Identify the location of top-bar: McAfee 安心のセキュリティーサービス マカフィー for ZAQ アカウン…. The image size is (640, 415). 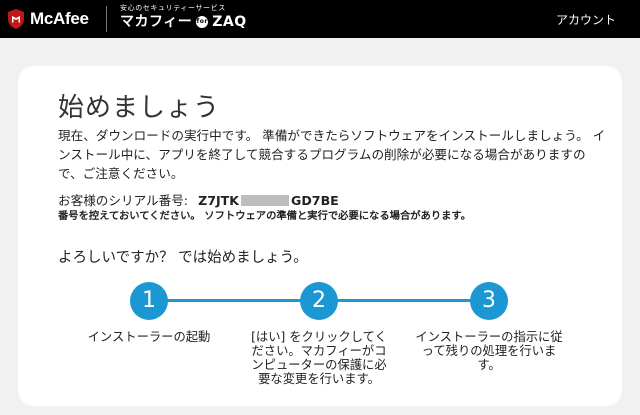
(320, 19).